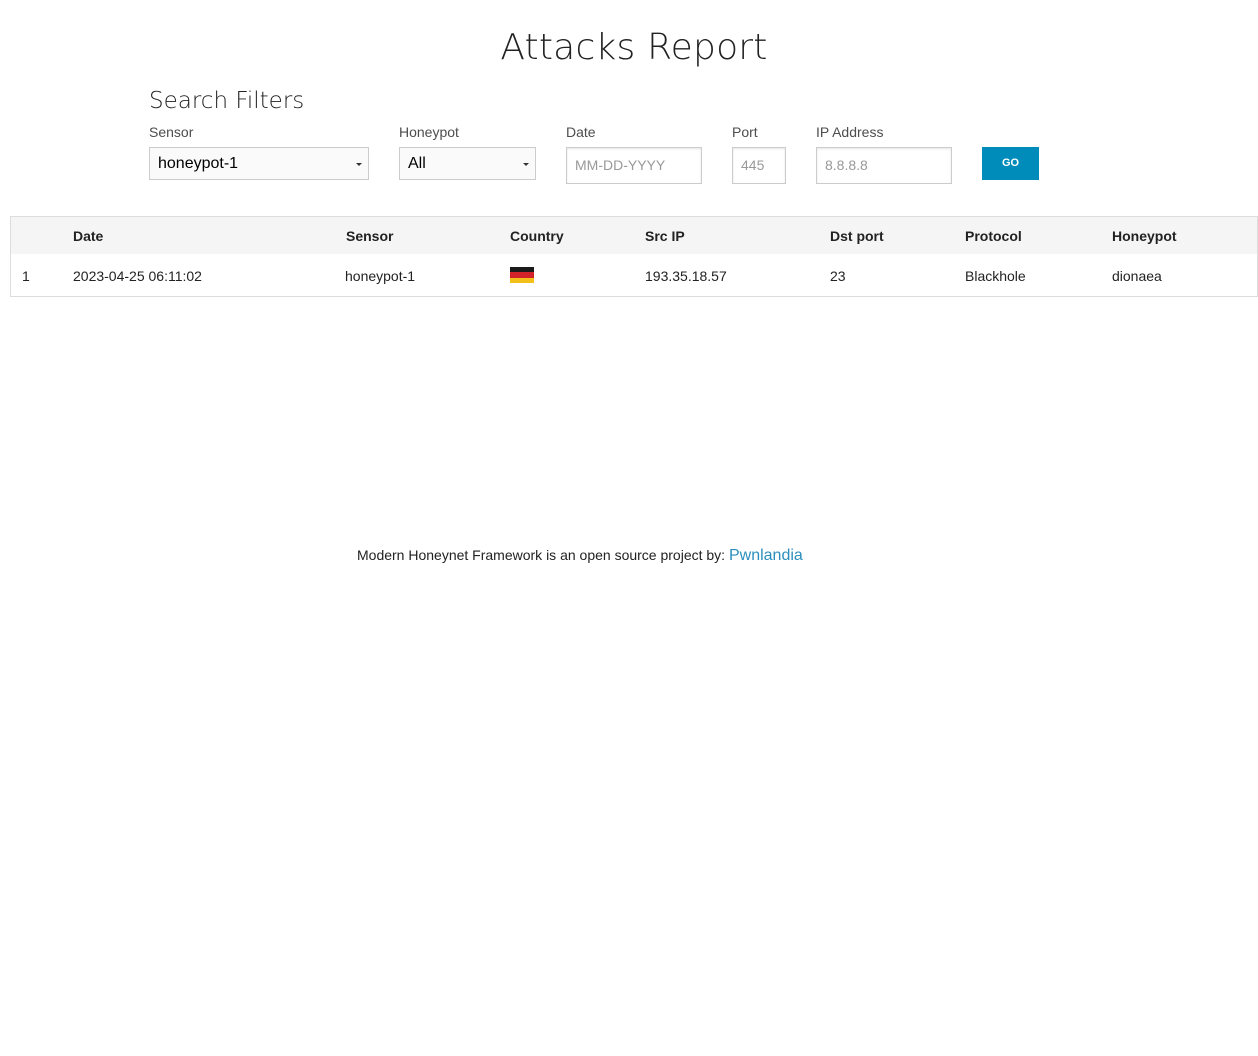 This screenshot has width=1258, height=1056. Describe the element at coordinates (369, 236) in the screenshot. I see `column-header-sensor: Sensor` at that location.